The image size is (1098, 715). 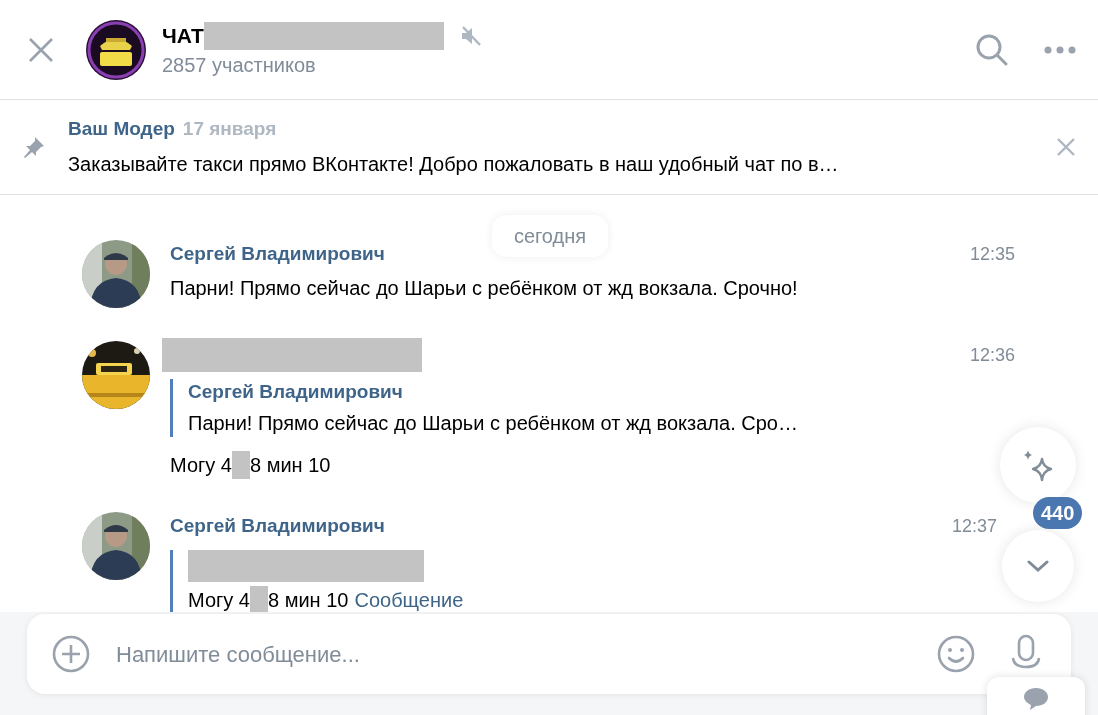 What do you see at coordinates (1036, 699) in the screenshot?
I see `chat-bubble-icon` at bounding box center [1036, 699].